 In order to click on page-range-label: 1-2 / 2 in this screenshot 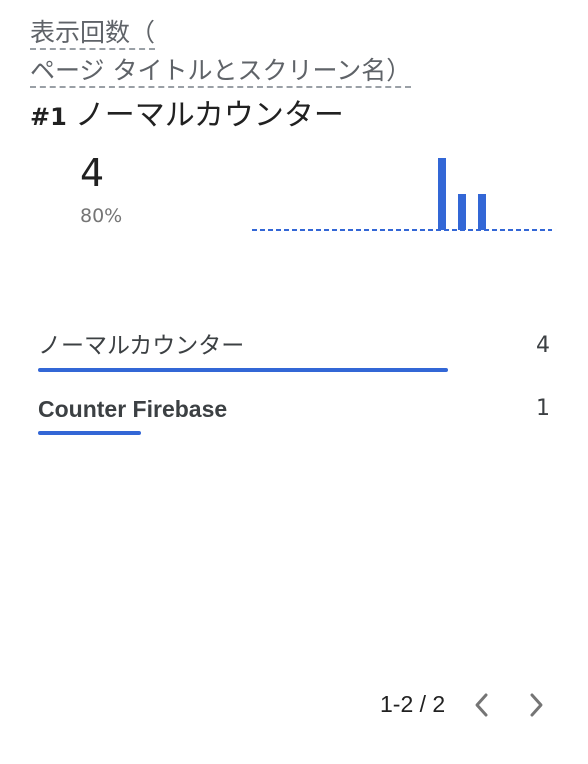, I will do `click(413, 704)`.